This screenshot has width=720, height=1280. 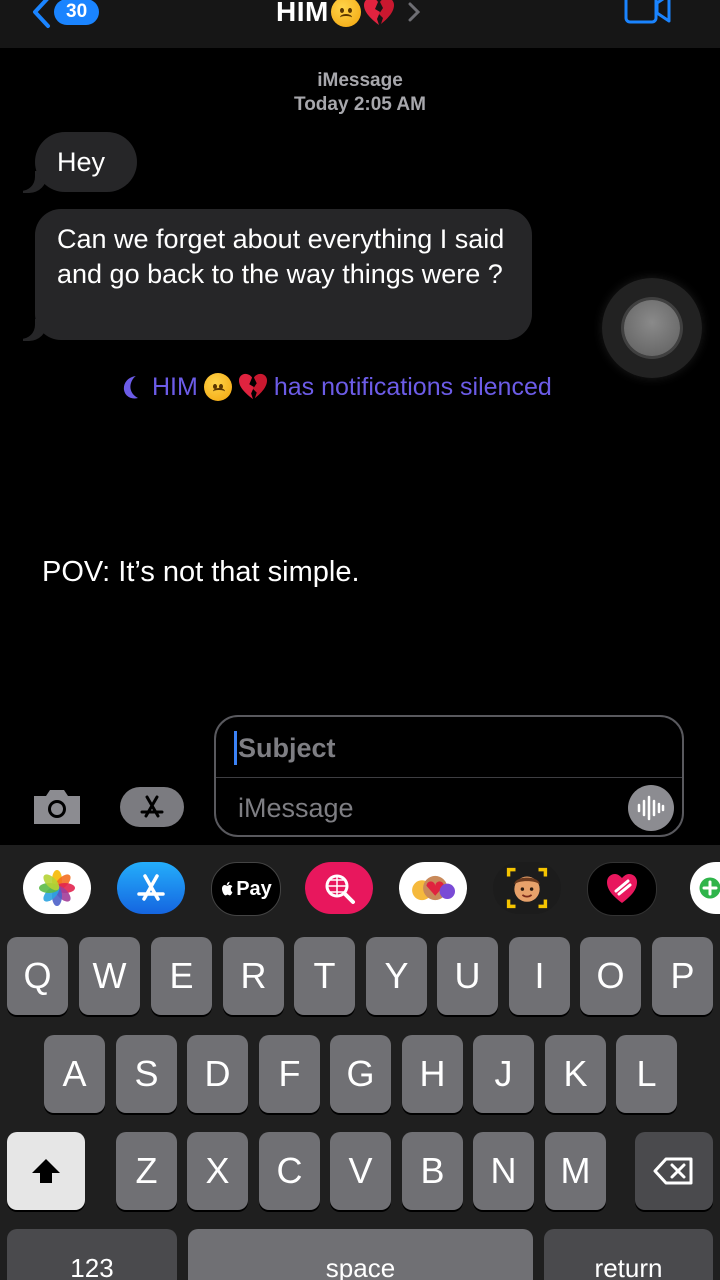 What do you see at coordinates (360, 1171) in the screenshot?
I see `key-v: V` at bounding box center [360, 1171].